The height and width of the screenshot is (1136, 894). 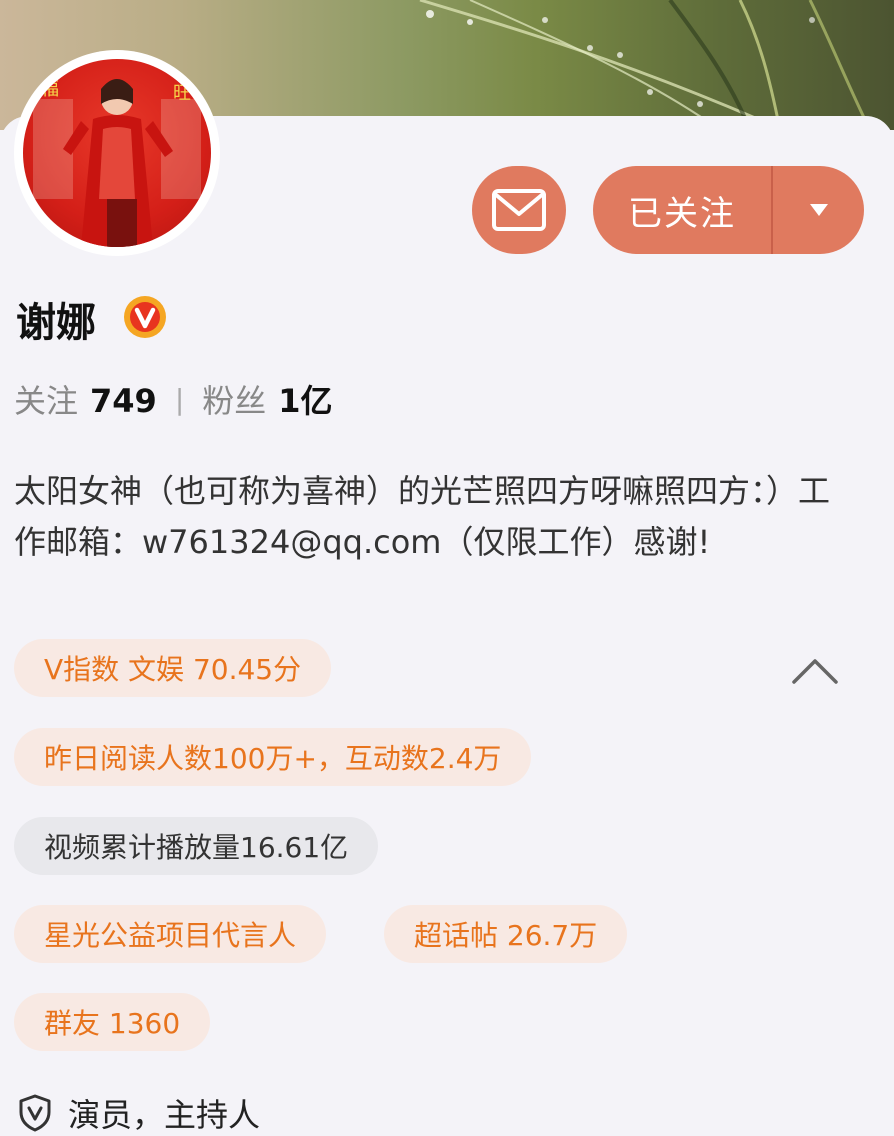 I want to click on caret-down-icon, so click(x=818, y=210).